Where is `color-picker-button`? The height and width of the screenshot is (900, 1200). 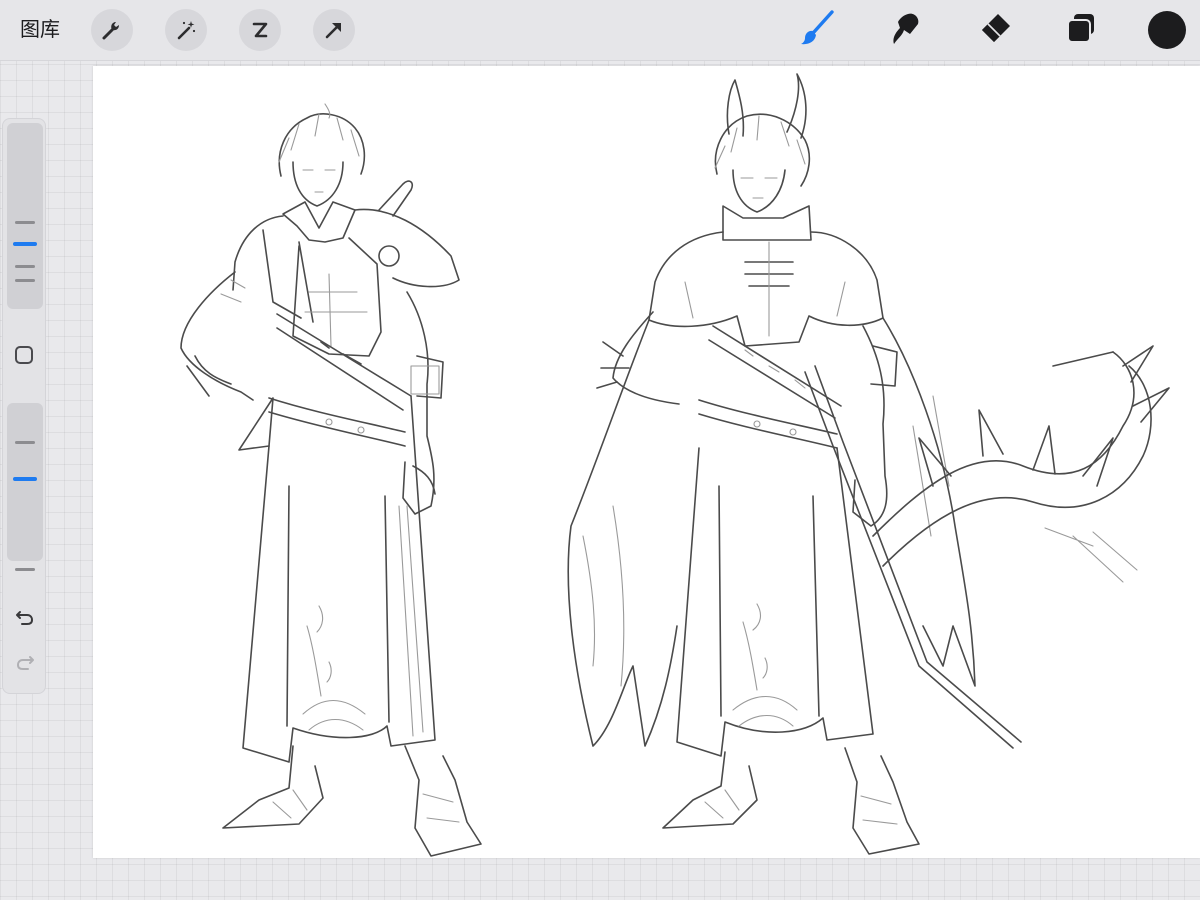
color-picker-button is located at coordinates (1167, 30).